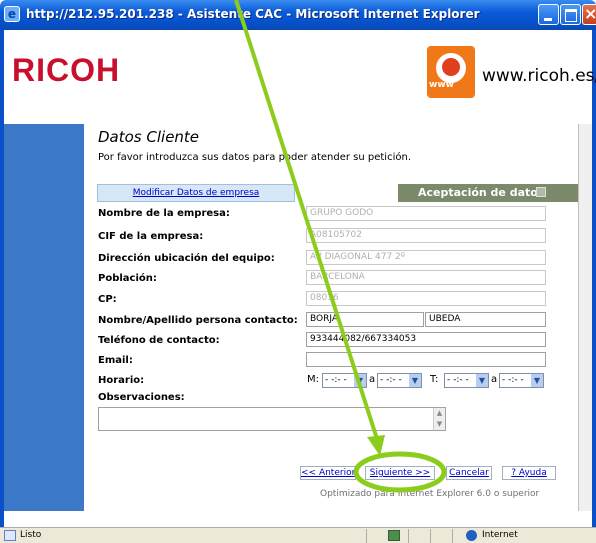  What do you see at coordinates (31, 535) in the screenshot?
I see `status-text: Listo` at bounding box center [31, 535].